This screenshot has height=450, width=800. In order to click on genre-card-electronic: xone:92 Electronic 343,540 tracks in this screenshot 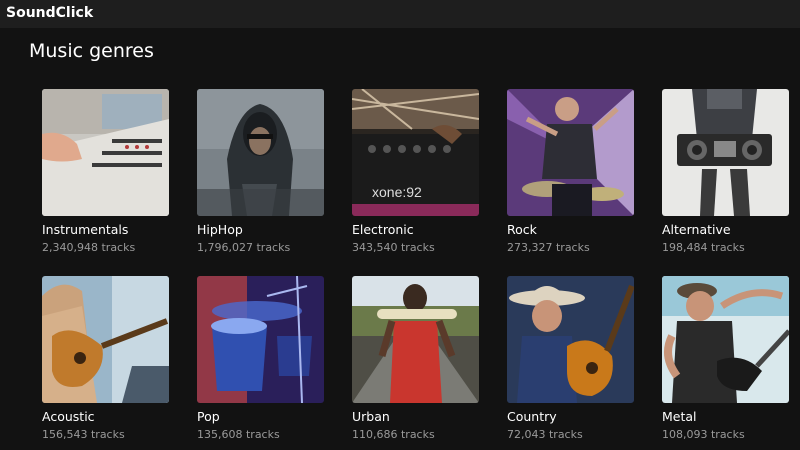, I will do `click(415, 171)`.